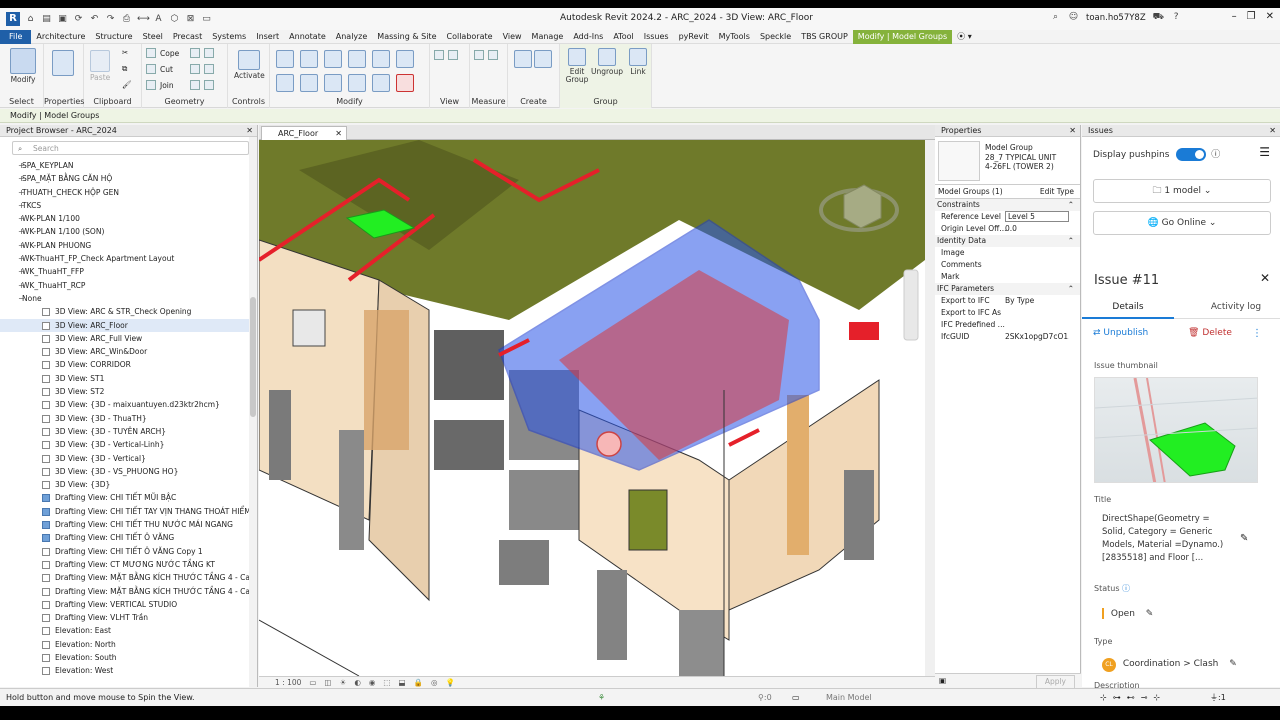 This screenshot has width=1280, height=720. Describe the element at coordinates (533, 60) in the screenshot. I see `create-tools` at that location.